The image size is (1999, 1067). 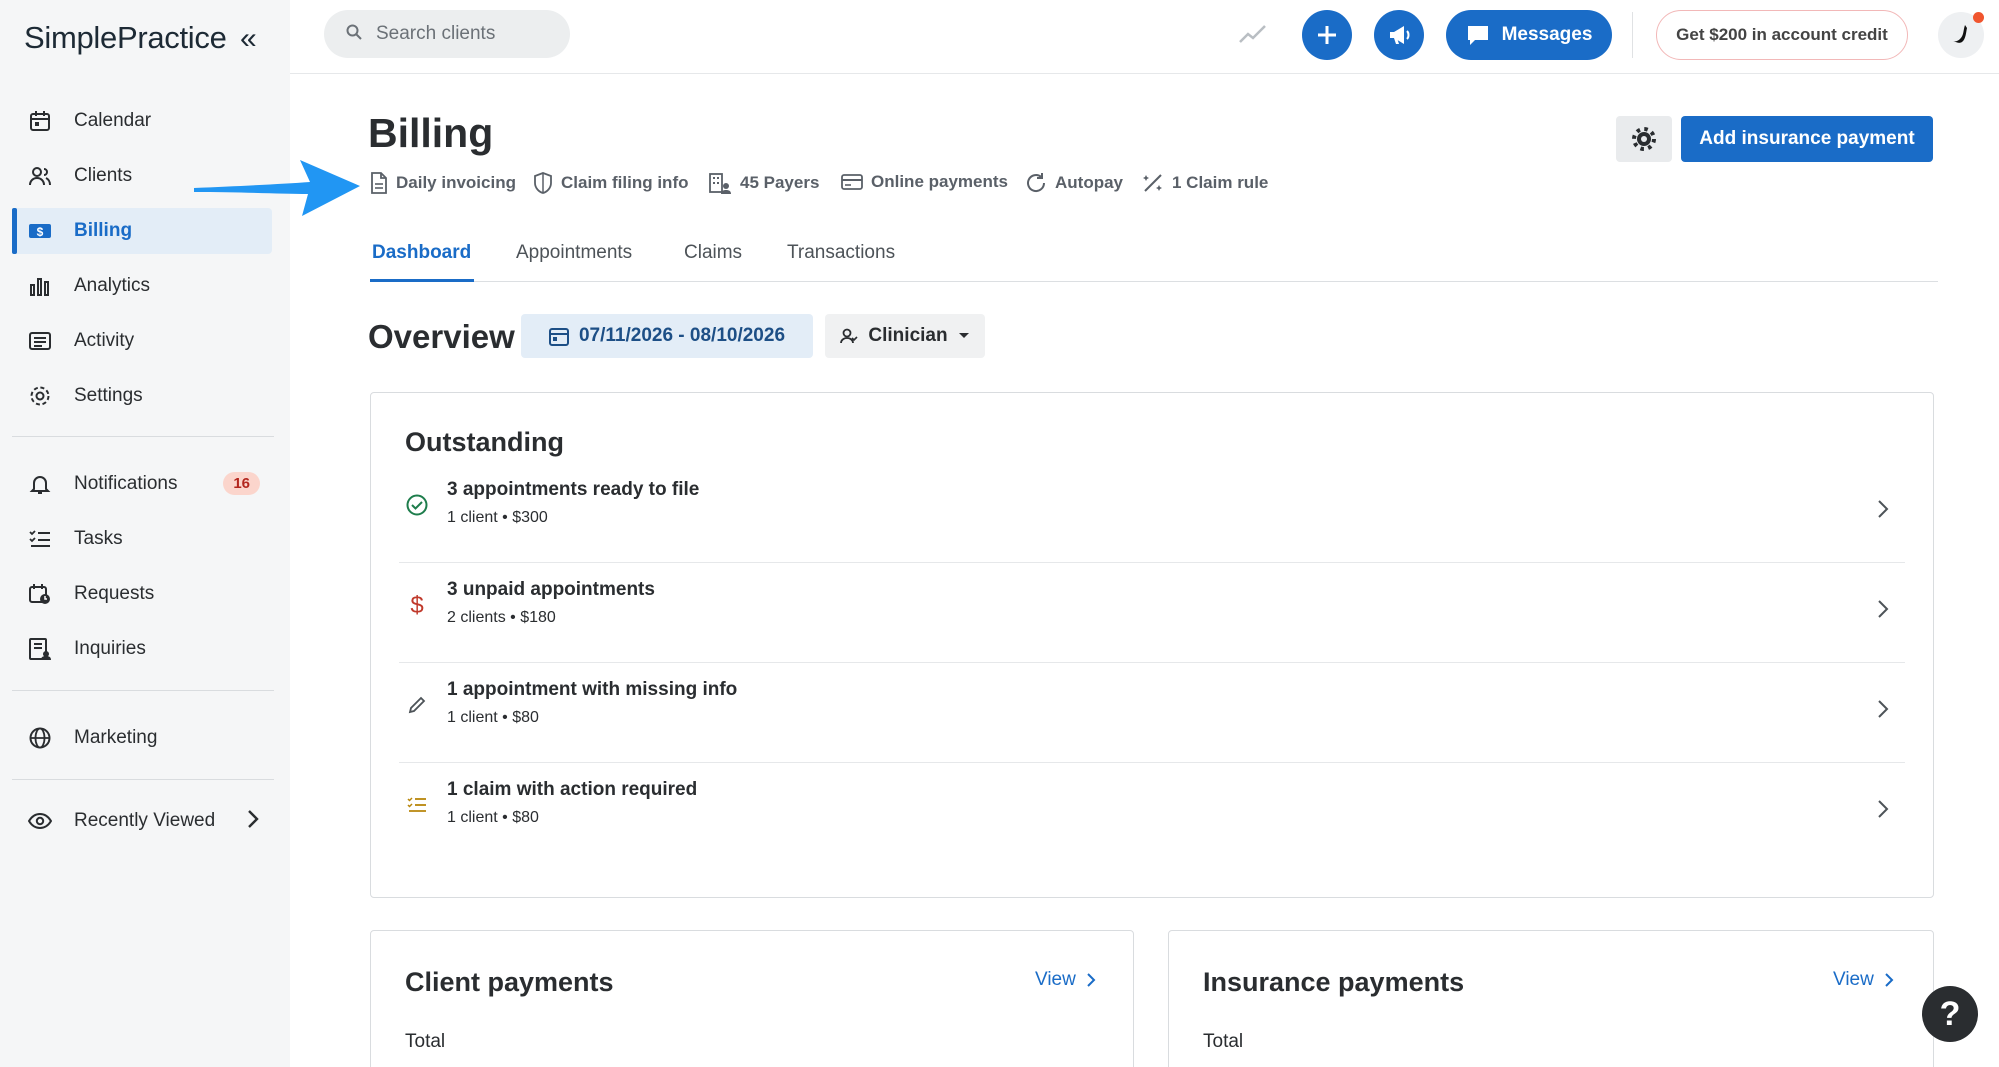 I want to click on search-box, so click(x=447, y=34).